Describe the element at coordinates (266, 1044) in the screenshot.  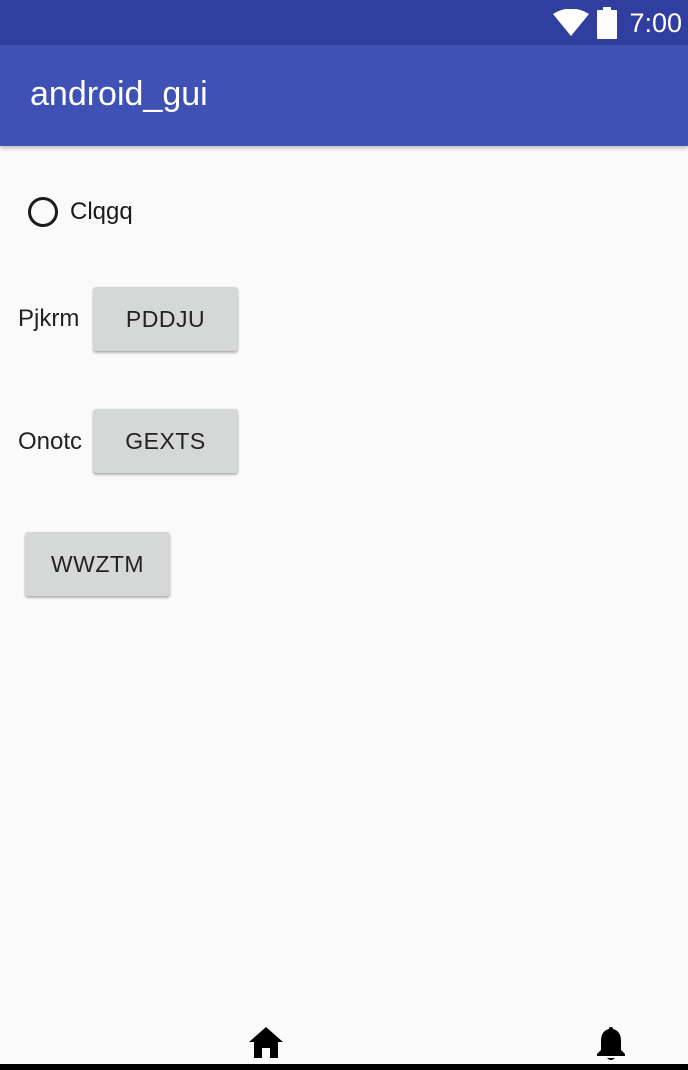
I see `home-icon` at that location.